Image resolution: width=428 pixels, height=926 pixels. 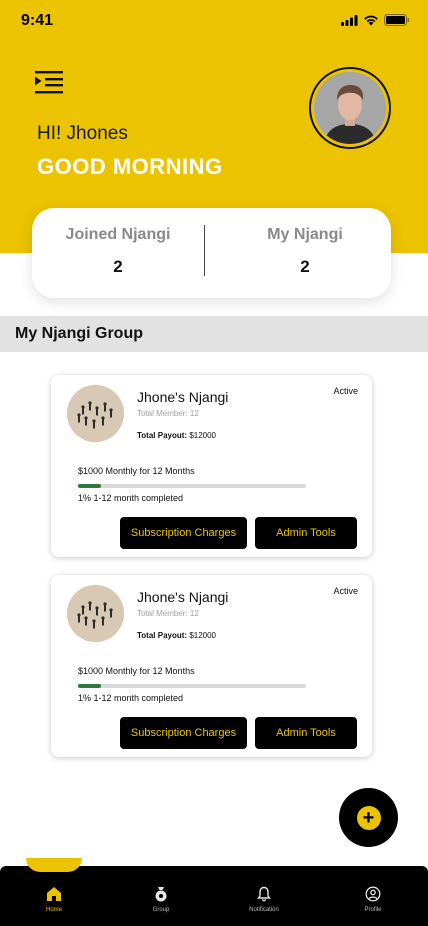 What do you see at coordinates (54, 865) in the screenshot?
I see `nav-active-indicator` at bounding box center [54, 865].